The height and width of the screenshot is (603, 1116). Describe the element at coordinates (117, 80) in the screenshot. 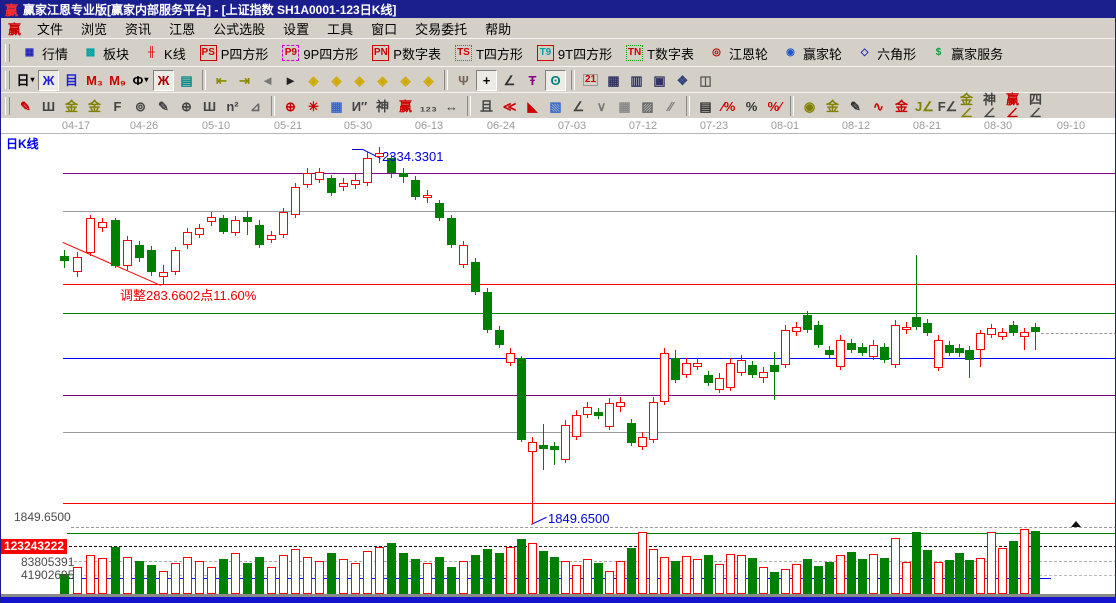

I see `wave-9-icon: M₉` at that location.